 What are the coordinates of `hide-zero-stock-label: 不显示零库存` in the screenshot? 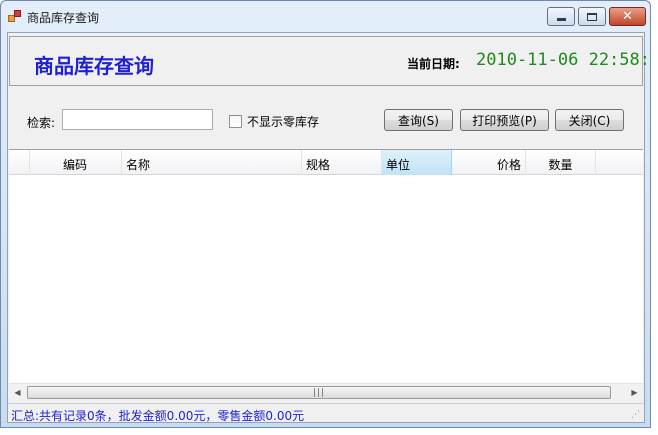 It's located at (283, 122).